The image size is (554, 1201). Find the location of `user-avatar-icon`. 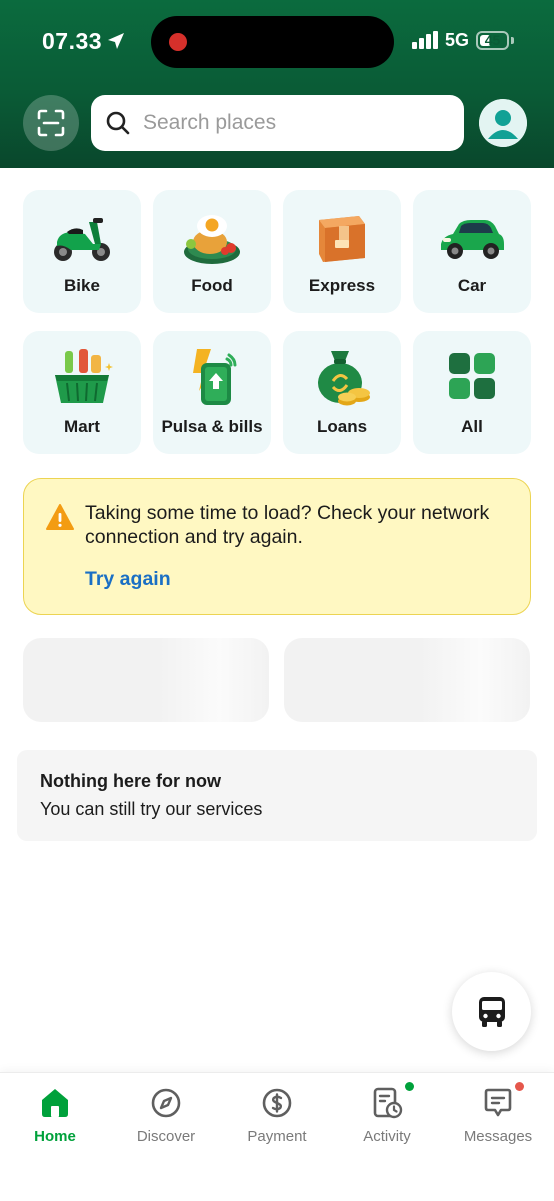

user-avatar-icon is located at coordinates (503, 123).